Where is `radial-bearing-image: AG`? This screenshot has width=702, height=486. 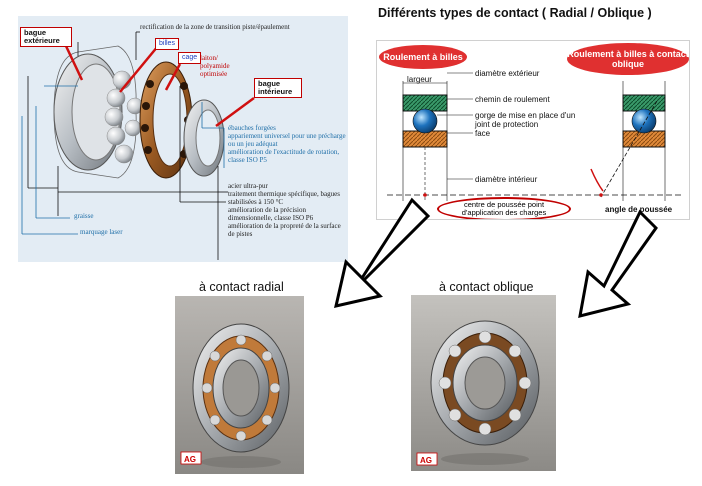 radial-bearing-image: AG is located at coordinates (239, 385).